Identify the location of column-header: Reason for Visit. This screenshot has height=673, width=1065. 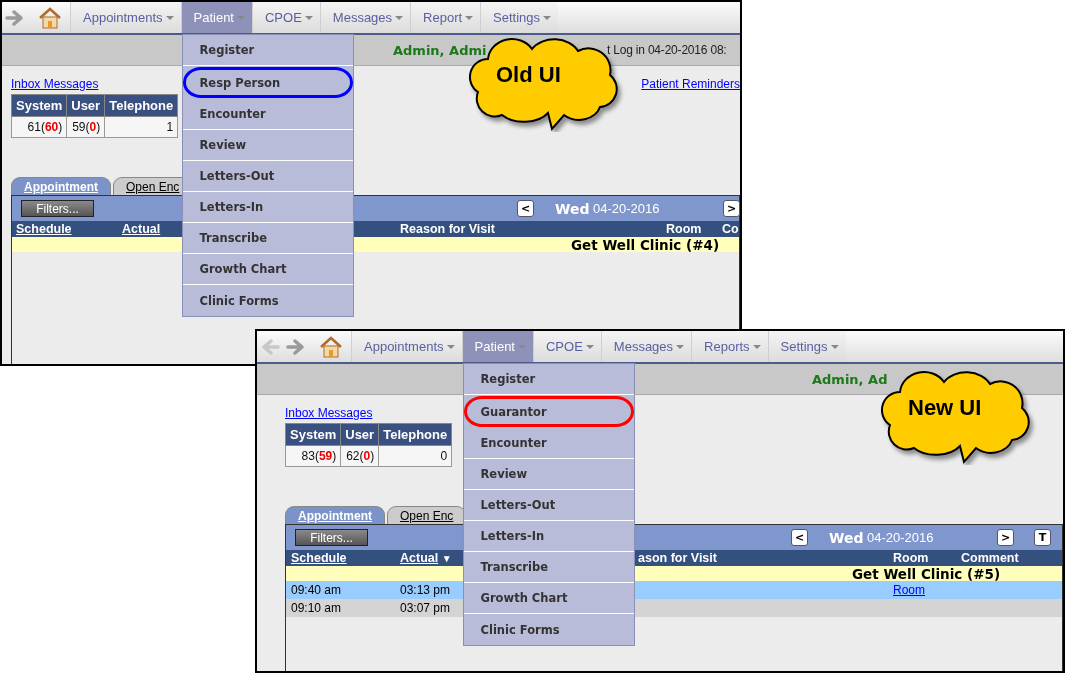
(448, 229).